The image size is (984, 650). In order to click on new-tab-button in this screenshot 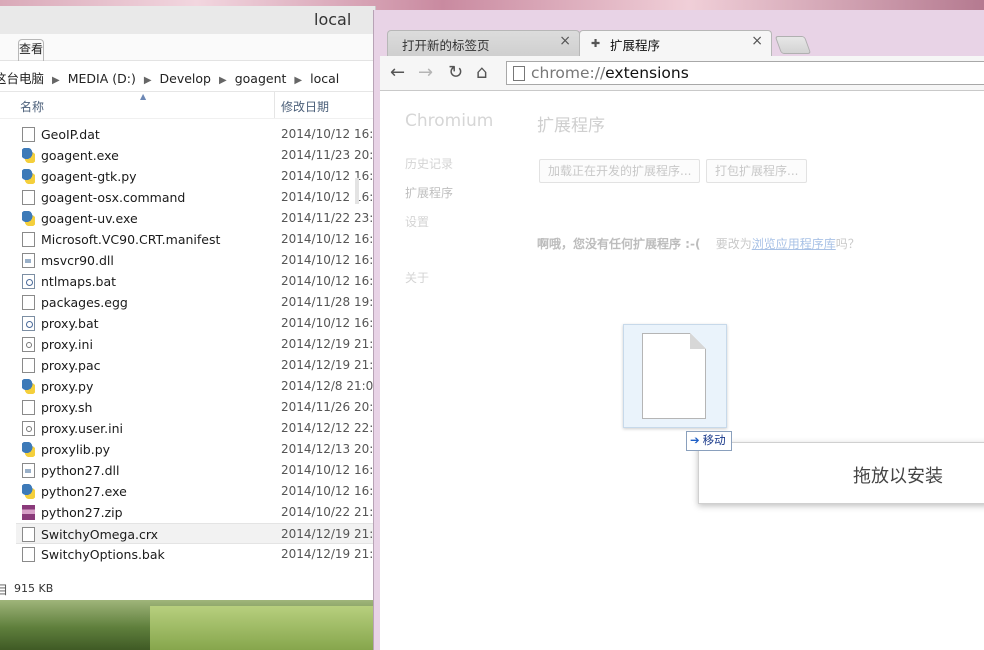, I will do `click(793, 45)`.